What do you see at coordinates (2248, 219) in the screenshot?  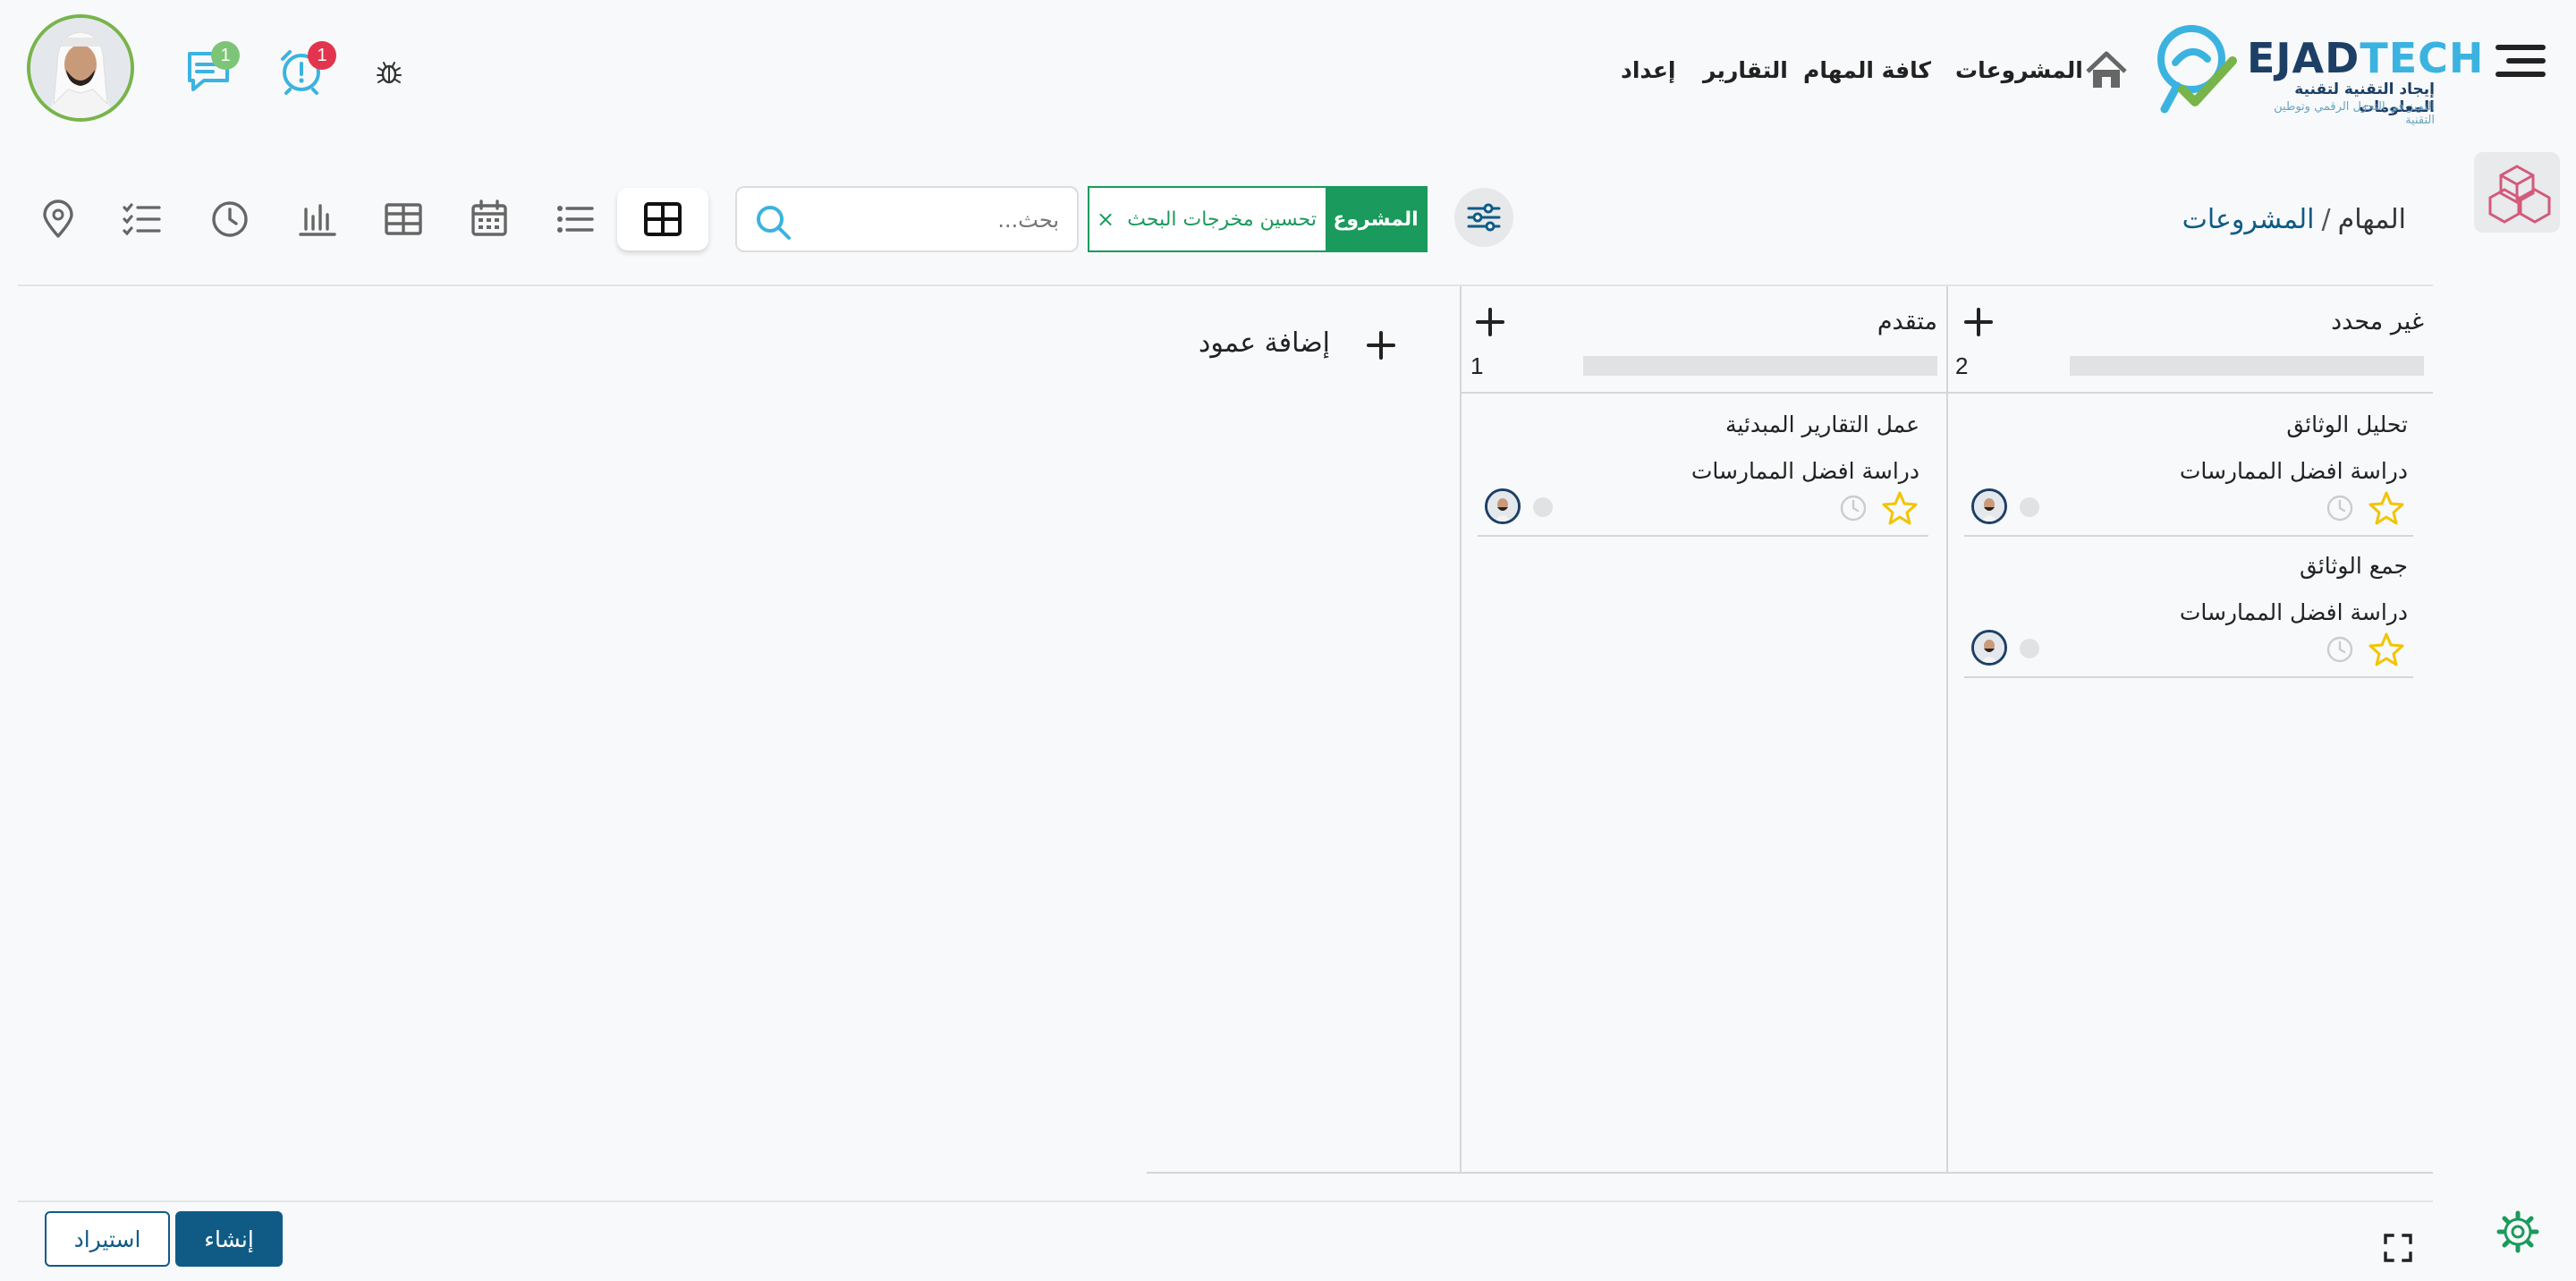 I see `breadcrumb-root-link: المشروعات` at bounding box center [2248, 219].